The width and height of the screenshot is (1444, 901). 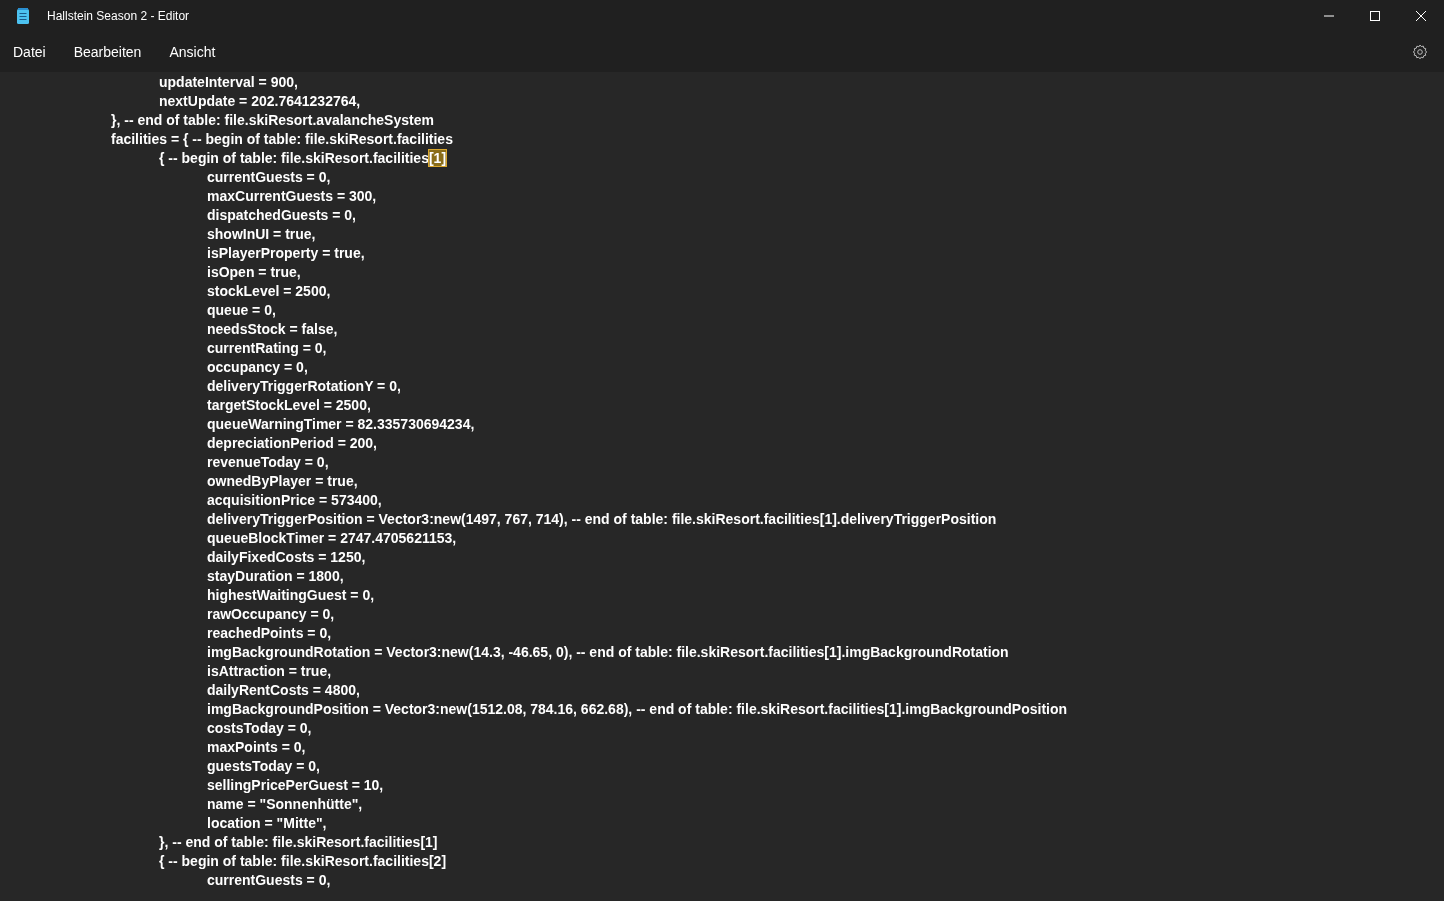 What do you see at coordinates (304, 386) in the screenshot?
I see `code-line: deliveryTriggerRotationY = 0,` at bounding box center [304, 386].